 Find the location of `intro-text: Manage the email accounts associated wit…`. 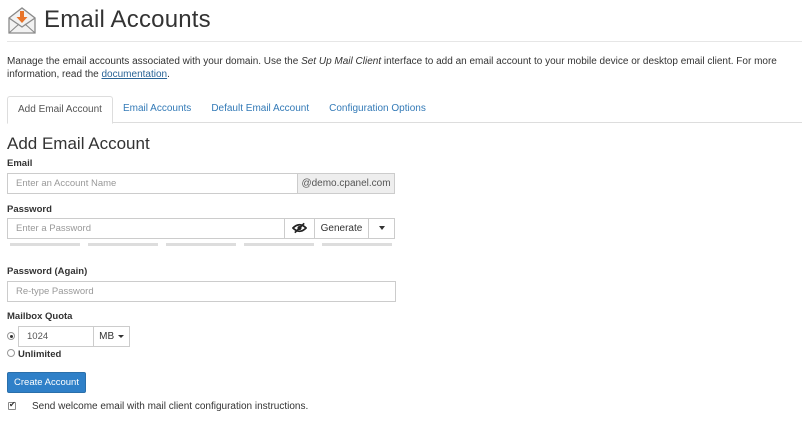

intro-text: Manage the email accounts associated wit… is located at coordinates (392, 68).